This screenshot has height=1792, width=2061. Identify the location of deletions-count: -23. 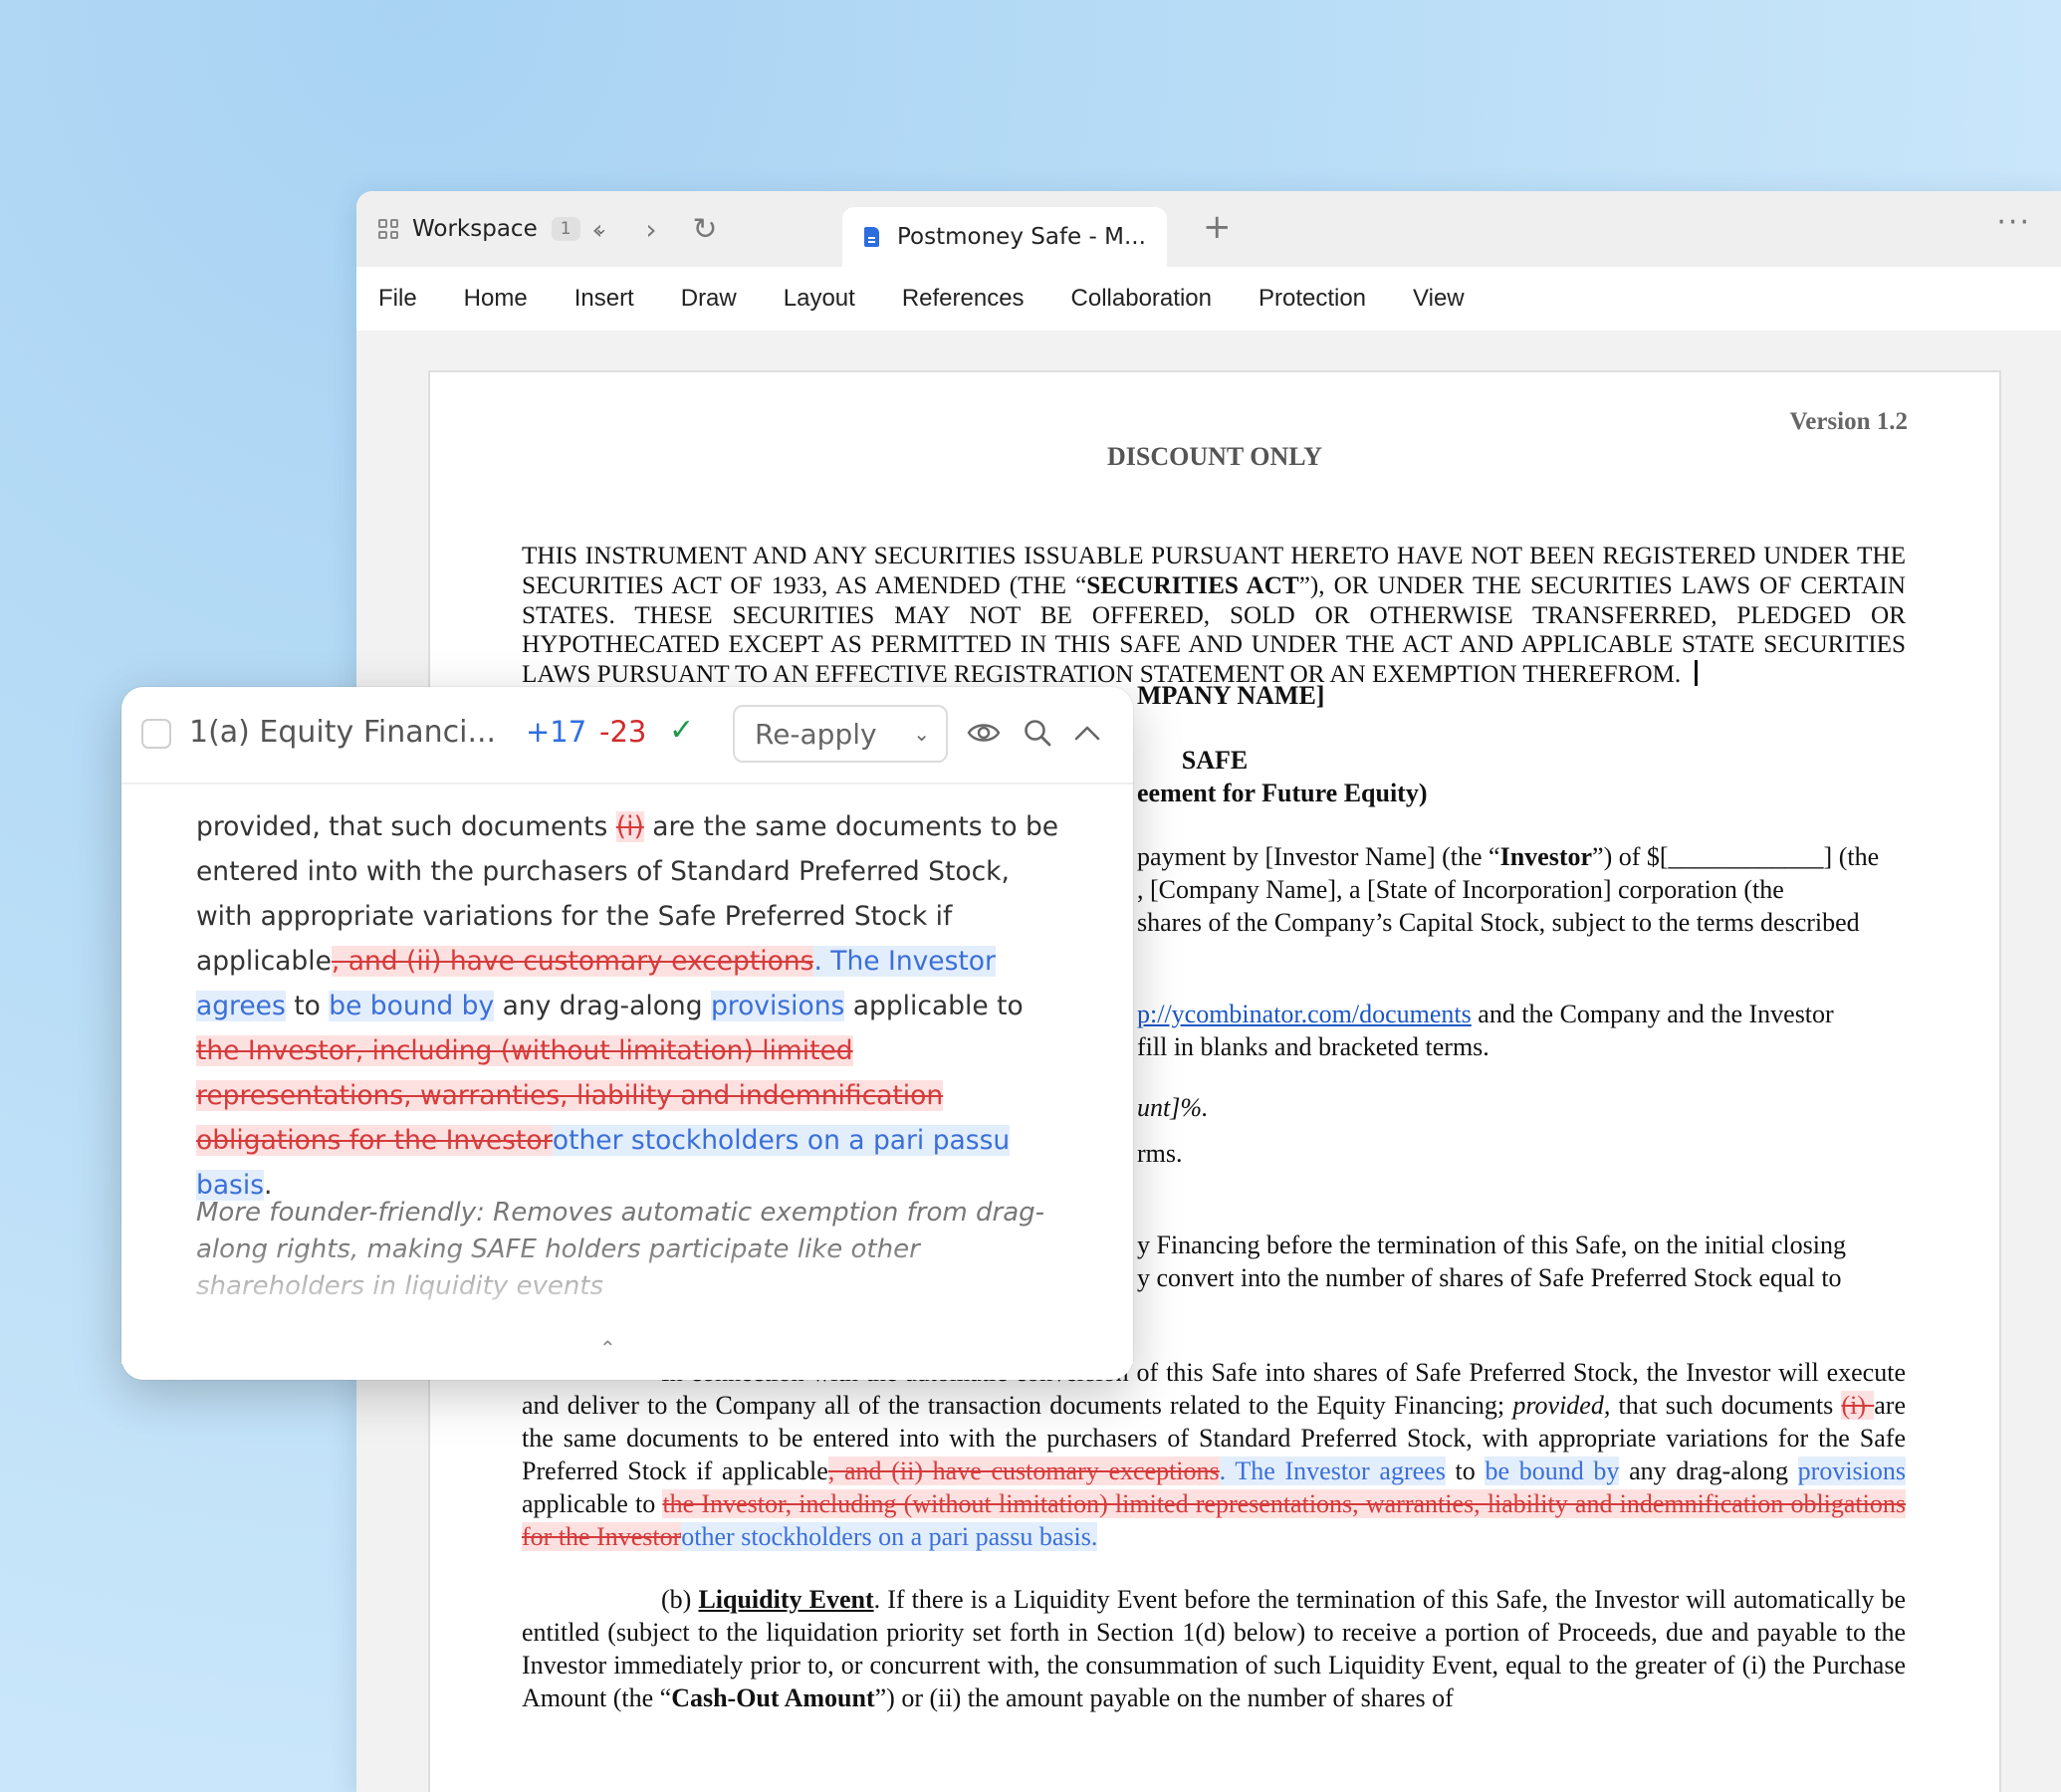
(623, 732).